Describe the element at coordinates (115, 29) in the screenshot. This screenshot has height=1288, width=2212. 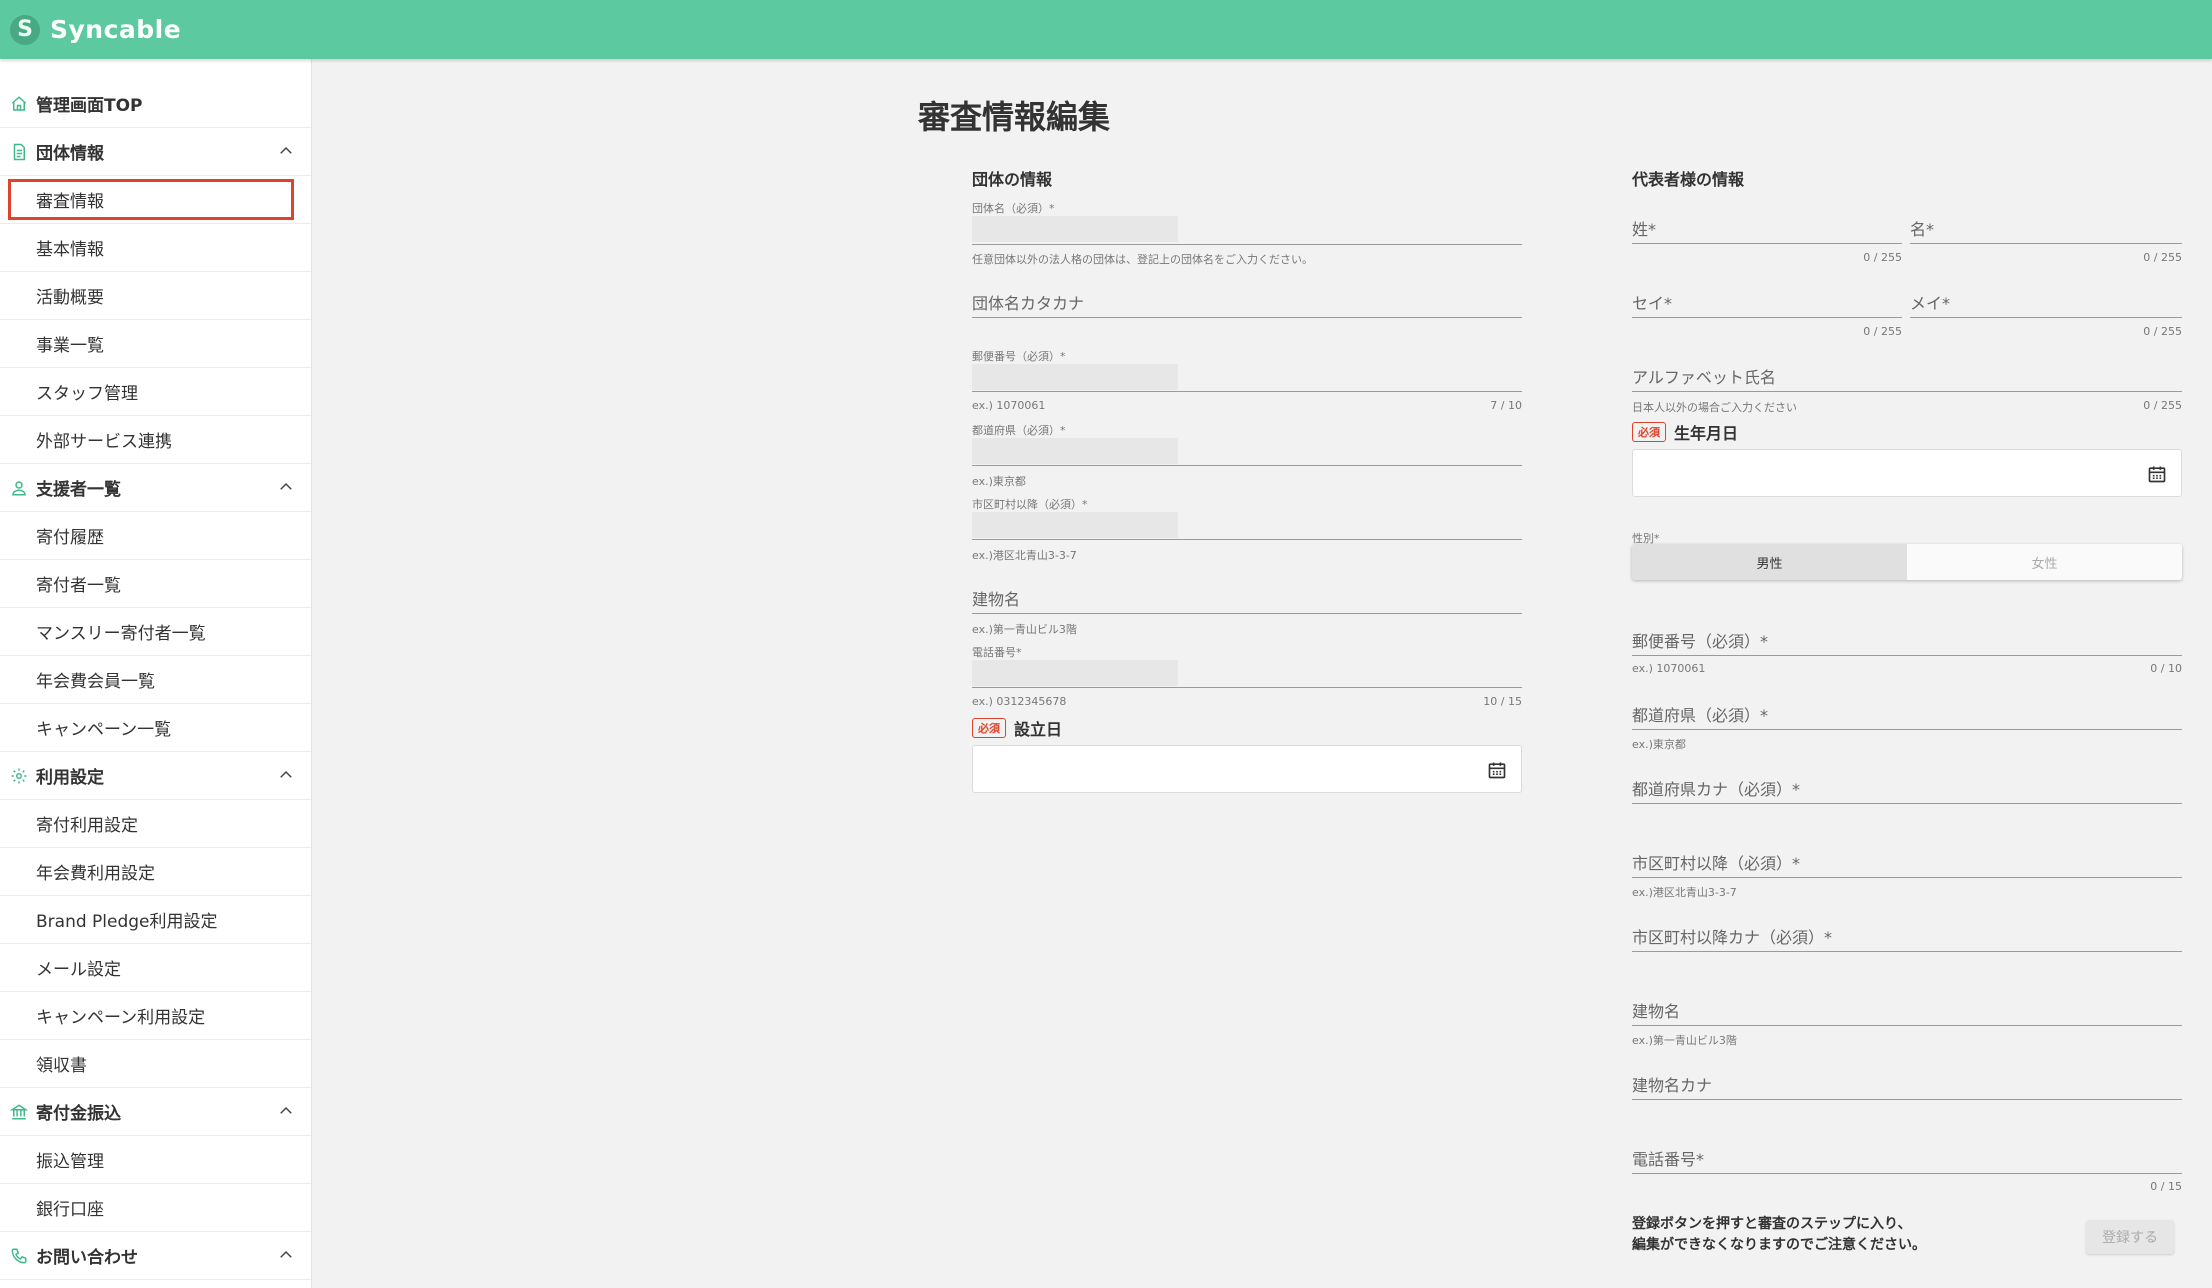
I see `brand-name: Syncable` at that location.